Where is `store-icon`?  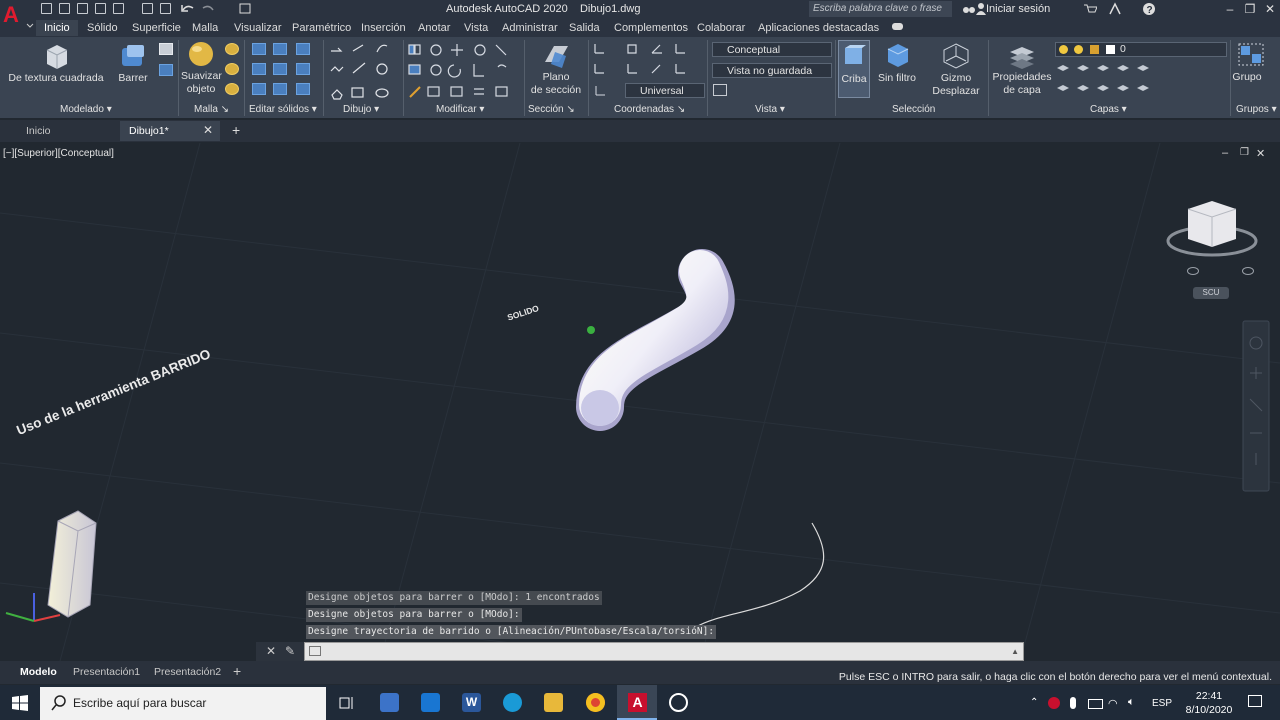 store-icon is located at coordinates (389, 702).